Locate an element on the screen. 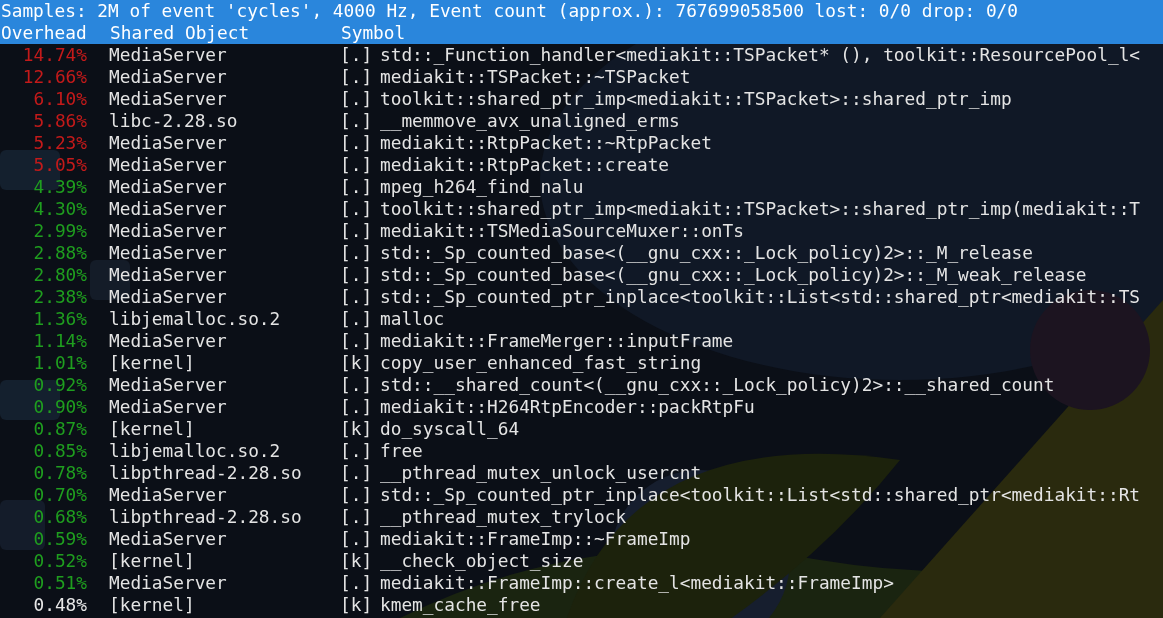  overhead-cell-text: 6.10% is located at coordinates (59, 99).